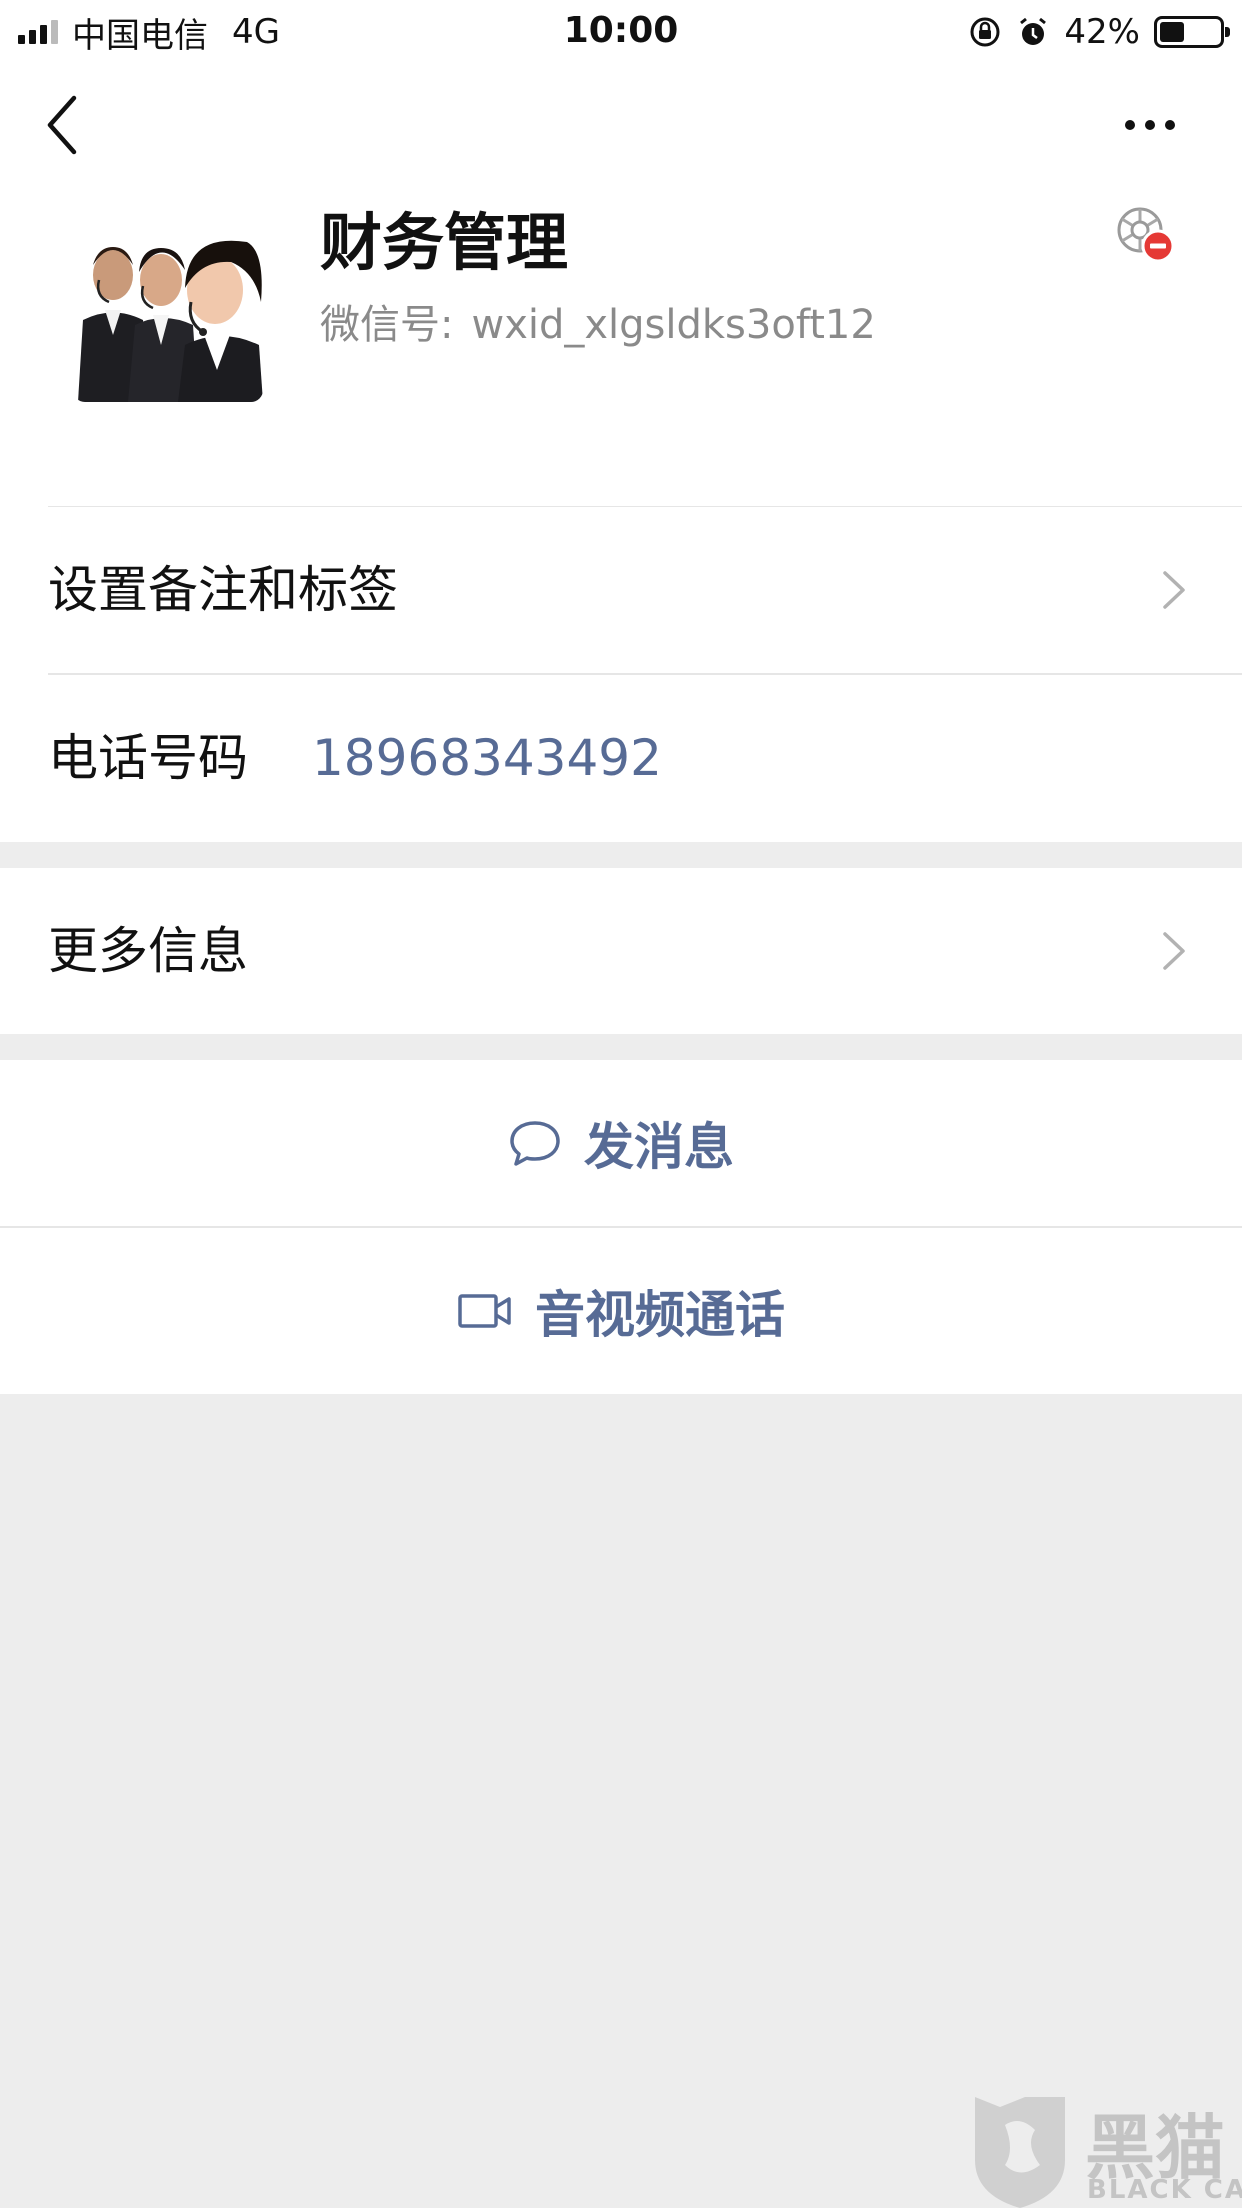 This screenshot has width=1242, height=2208. Describe the element at coordinates (673, 325) in the screenshot. I see `wechat-id-value: wxid_xlgsldks3oft12` at that location.